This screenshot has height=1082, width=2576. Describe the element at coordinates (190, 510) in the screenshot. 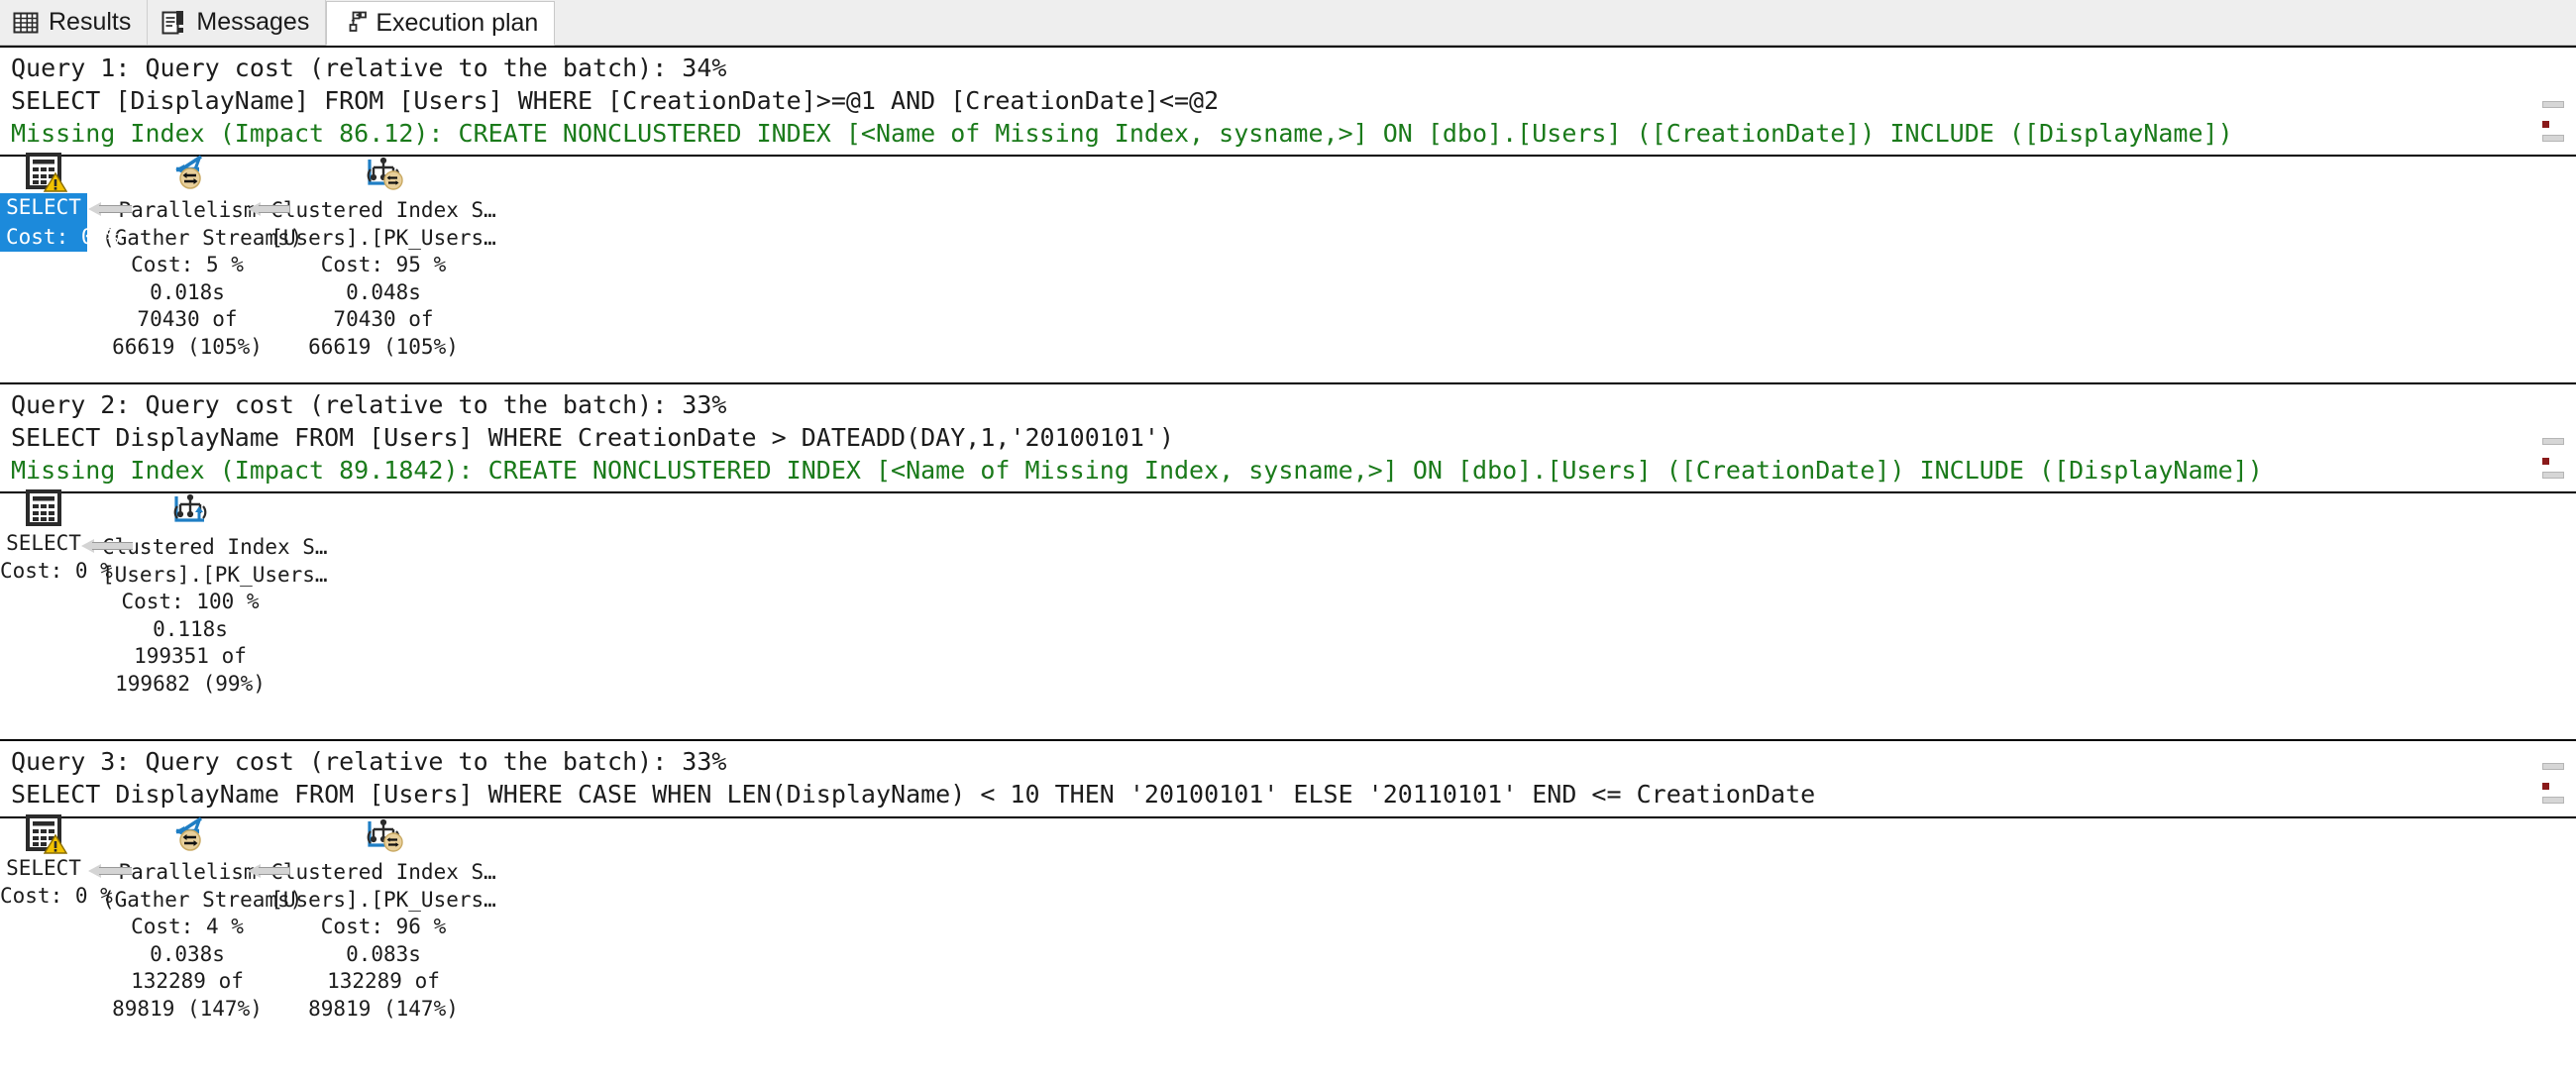

I see `clustered-index-scan-icon` at that location.